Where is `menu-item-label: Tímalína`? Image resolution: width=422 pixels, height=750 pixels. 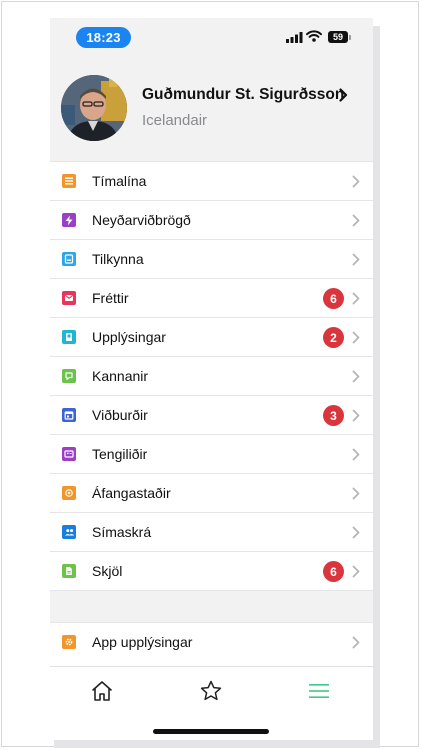
menu-item-label: Tímalína is located at coordinates (119, 181).